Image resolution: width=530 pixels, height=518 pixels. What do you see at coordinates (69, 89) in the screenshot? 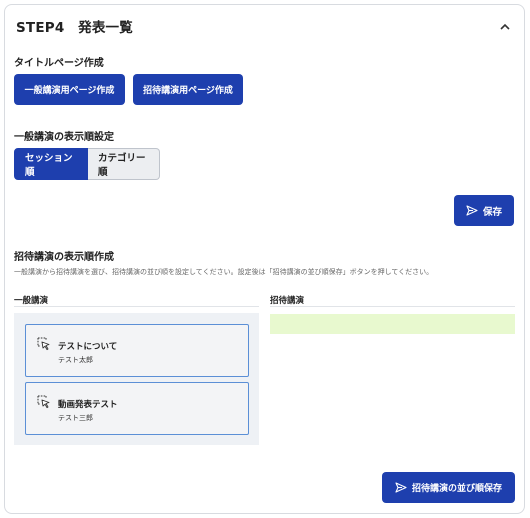
I see `create-general-page-button: 一般講演用ページ作成` at bounding box center [69, 89].